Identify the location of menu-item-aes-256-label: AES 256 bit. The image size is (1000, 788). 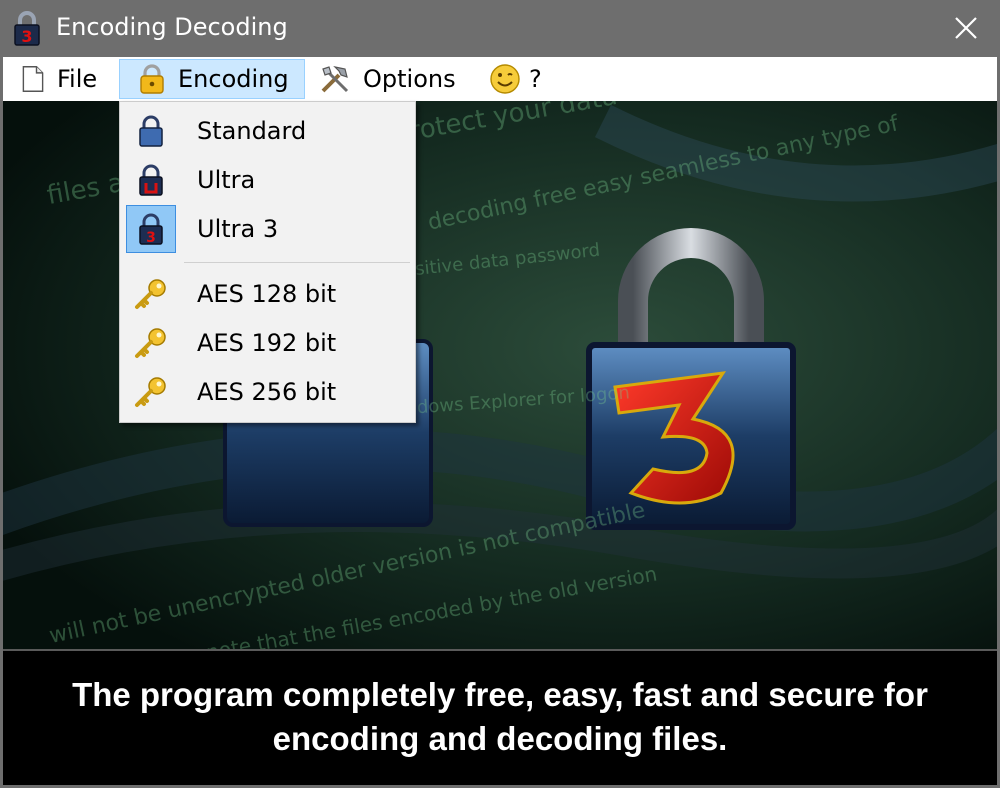
(267, 392).